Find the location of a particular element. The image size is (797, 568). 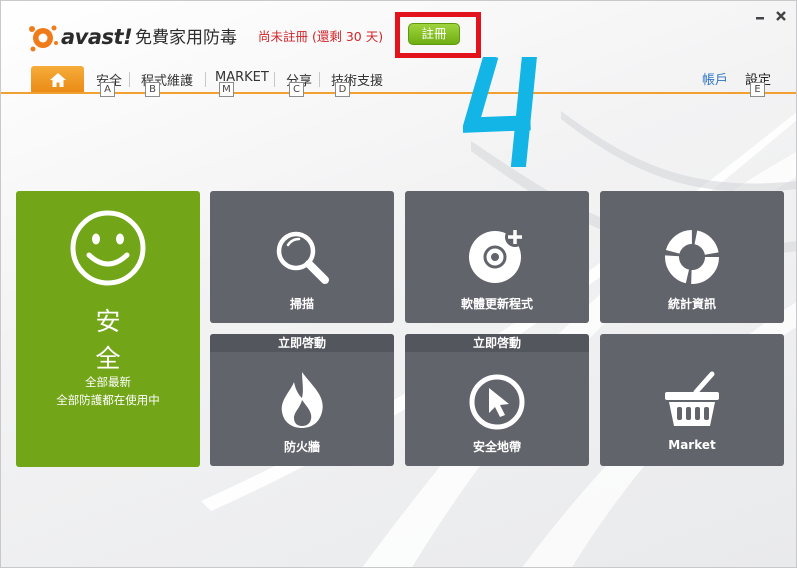

security-status-tile: 安 全 全部最新 全部防護都在使用中 is located at coordinates (108, 329).